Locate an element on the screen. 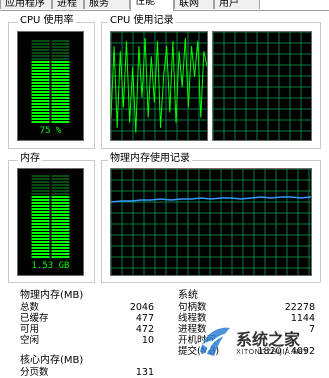  tab-strip: 应用程序 进程 服务 性能 联网 用户 is located at coordinates (164, 5).